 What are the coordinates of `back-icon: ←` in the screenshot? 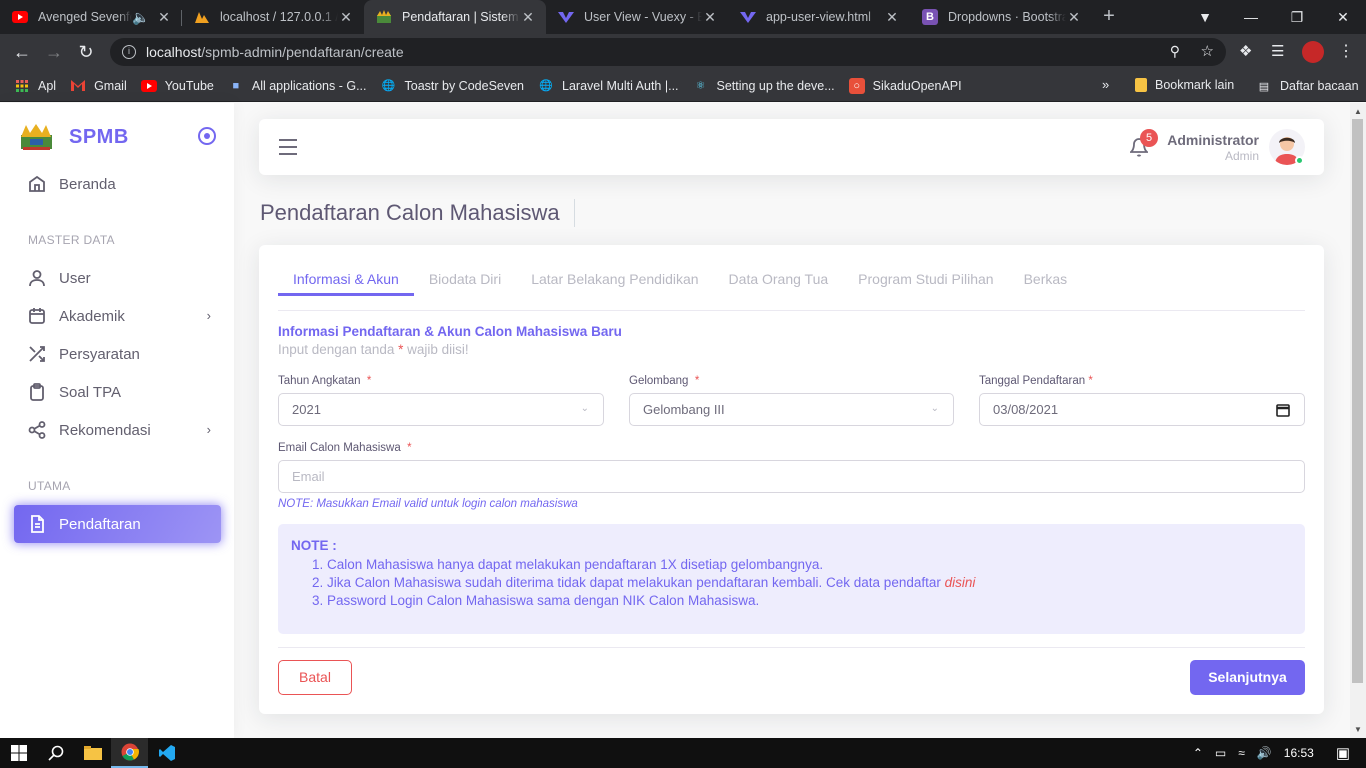 It's located at (22, 52).